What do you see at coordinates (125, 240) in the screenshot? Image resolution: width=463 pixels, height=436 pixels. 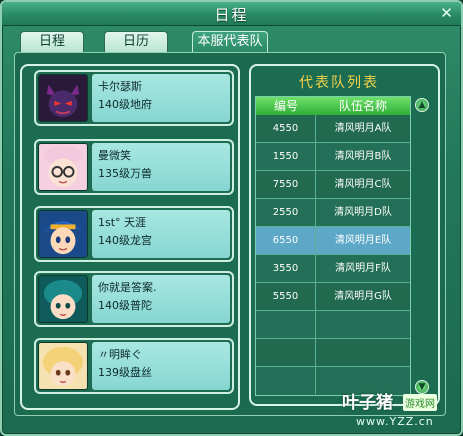 I see `member-level: 140级龙宫` at bounding box center [125, 240].